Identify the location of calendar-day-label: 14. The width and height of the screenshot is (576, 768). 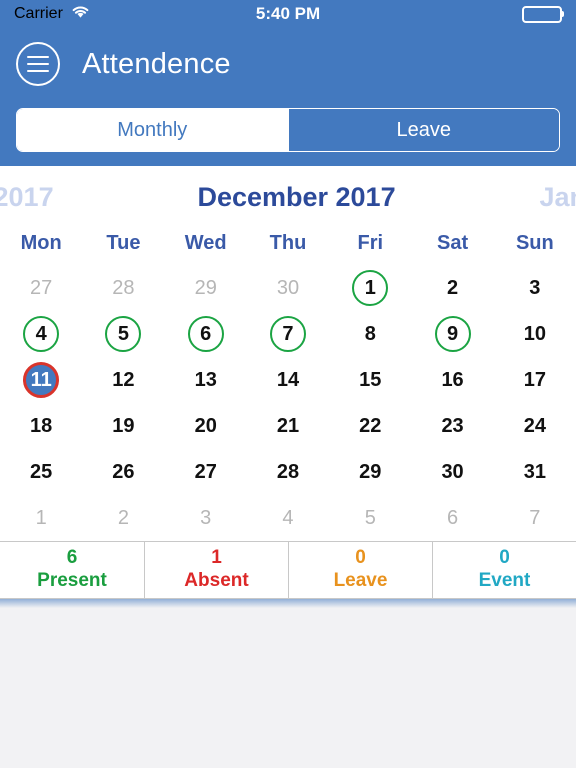
(288, 379).